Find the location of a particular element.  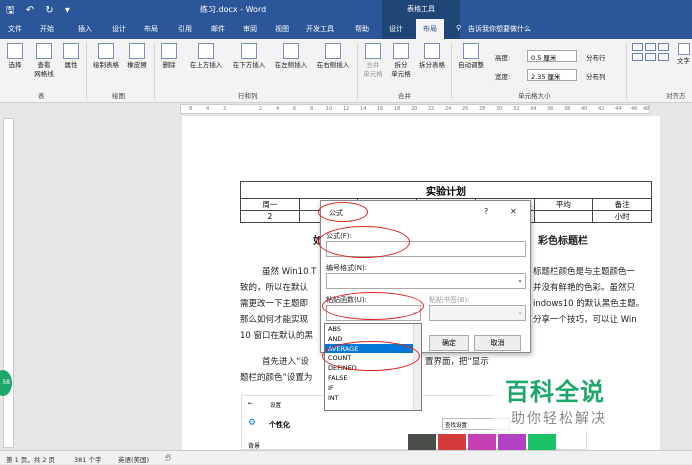

table-title-cell: 实验计划 is located at coordinates (446, 190).